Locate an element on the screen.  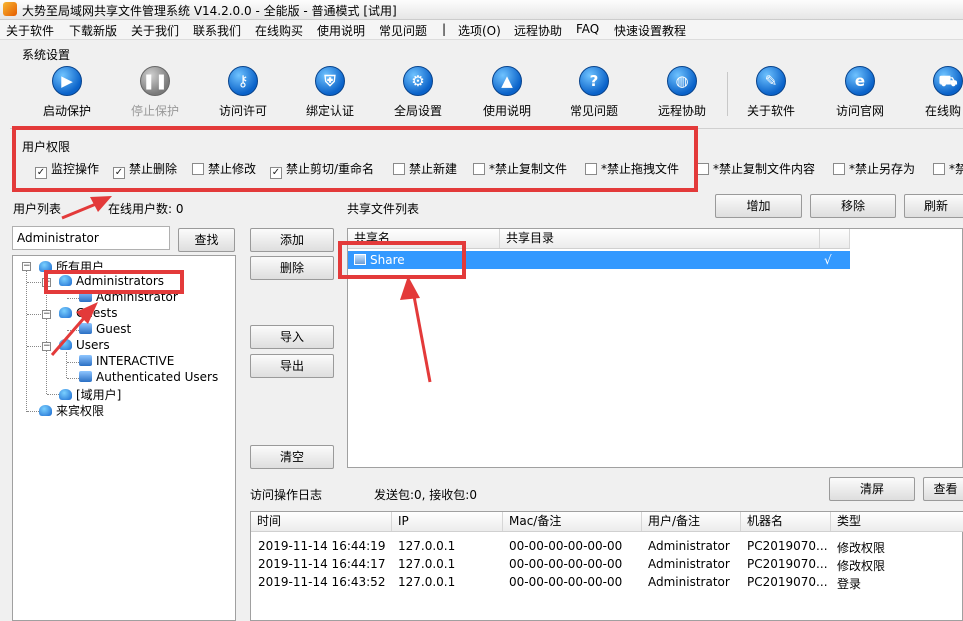
arrow-head-administrators is located at coordinates (87, 313).